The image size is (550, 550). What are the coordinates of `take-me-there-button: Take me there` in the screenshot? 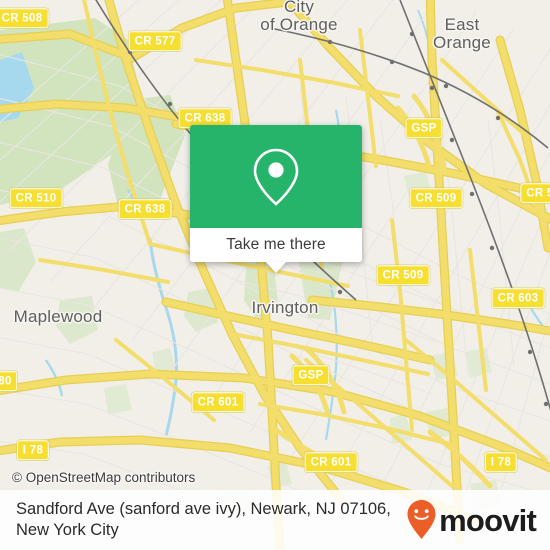 It's located at (276, 245).